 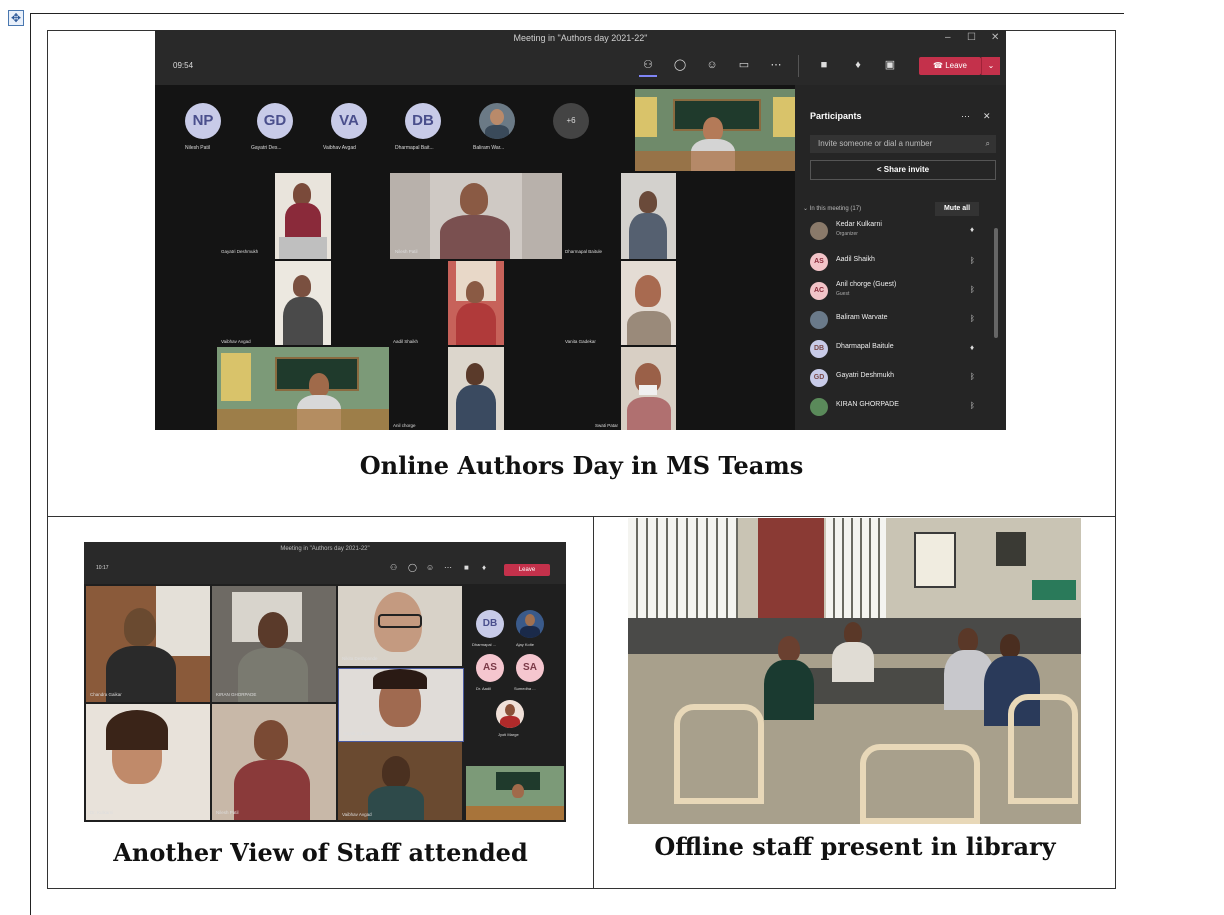 What do you see at coordinates (406, 251) in the screenshot?
I see `video-name-nilesh: Nilesh Patil` at bounding box center [406, 251].